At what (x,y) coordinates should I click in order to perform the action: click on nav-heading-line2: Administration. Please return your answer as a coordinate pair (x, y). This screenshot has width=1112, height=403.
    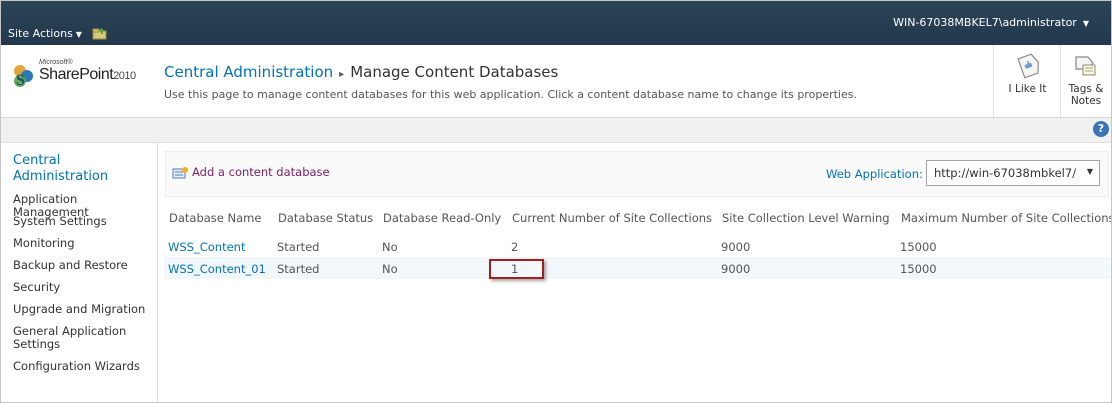
    Looking at the image, I should click on (61, 176).